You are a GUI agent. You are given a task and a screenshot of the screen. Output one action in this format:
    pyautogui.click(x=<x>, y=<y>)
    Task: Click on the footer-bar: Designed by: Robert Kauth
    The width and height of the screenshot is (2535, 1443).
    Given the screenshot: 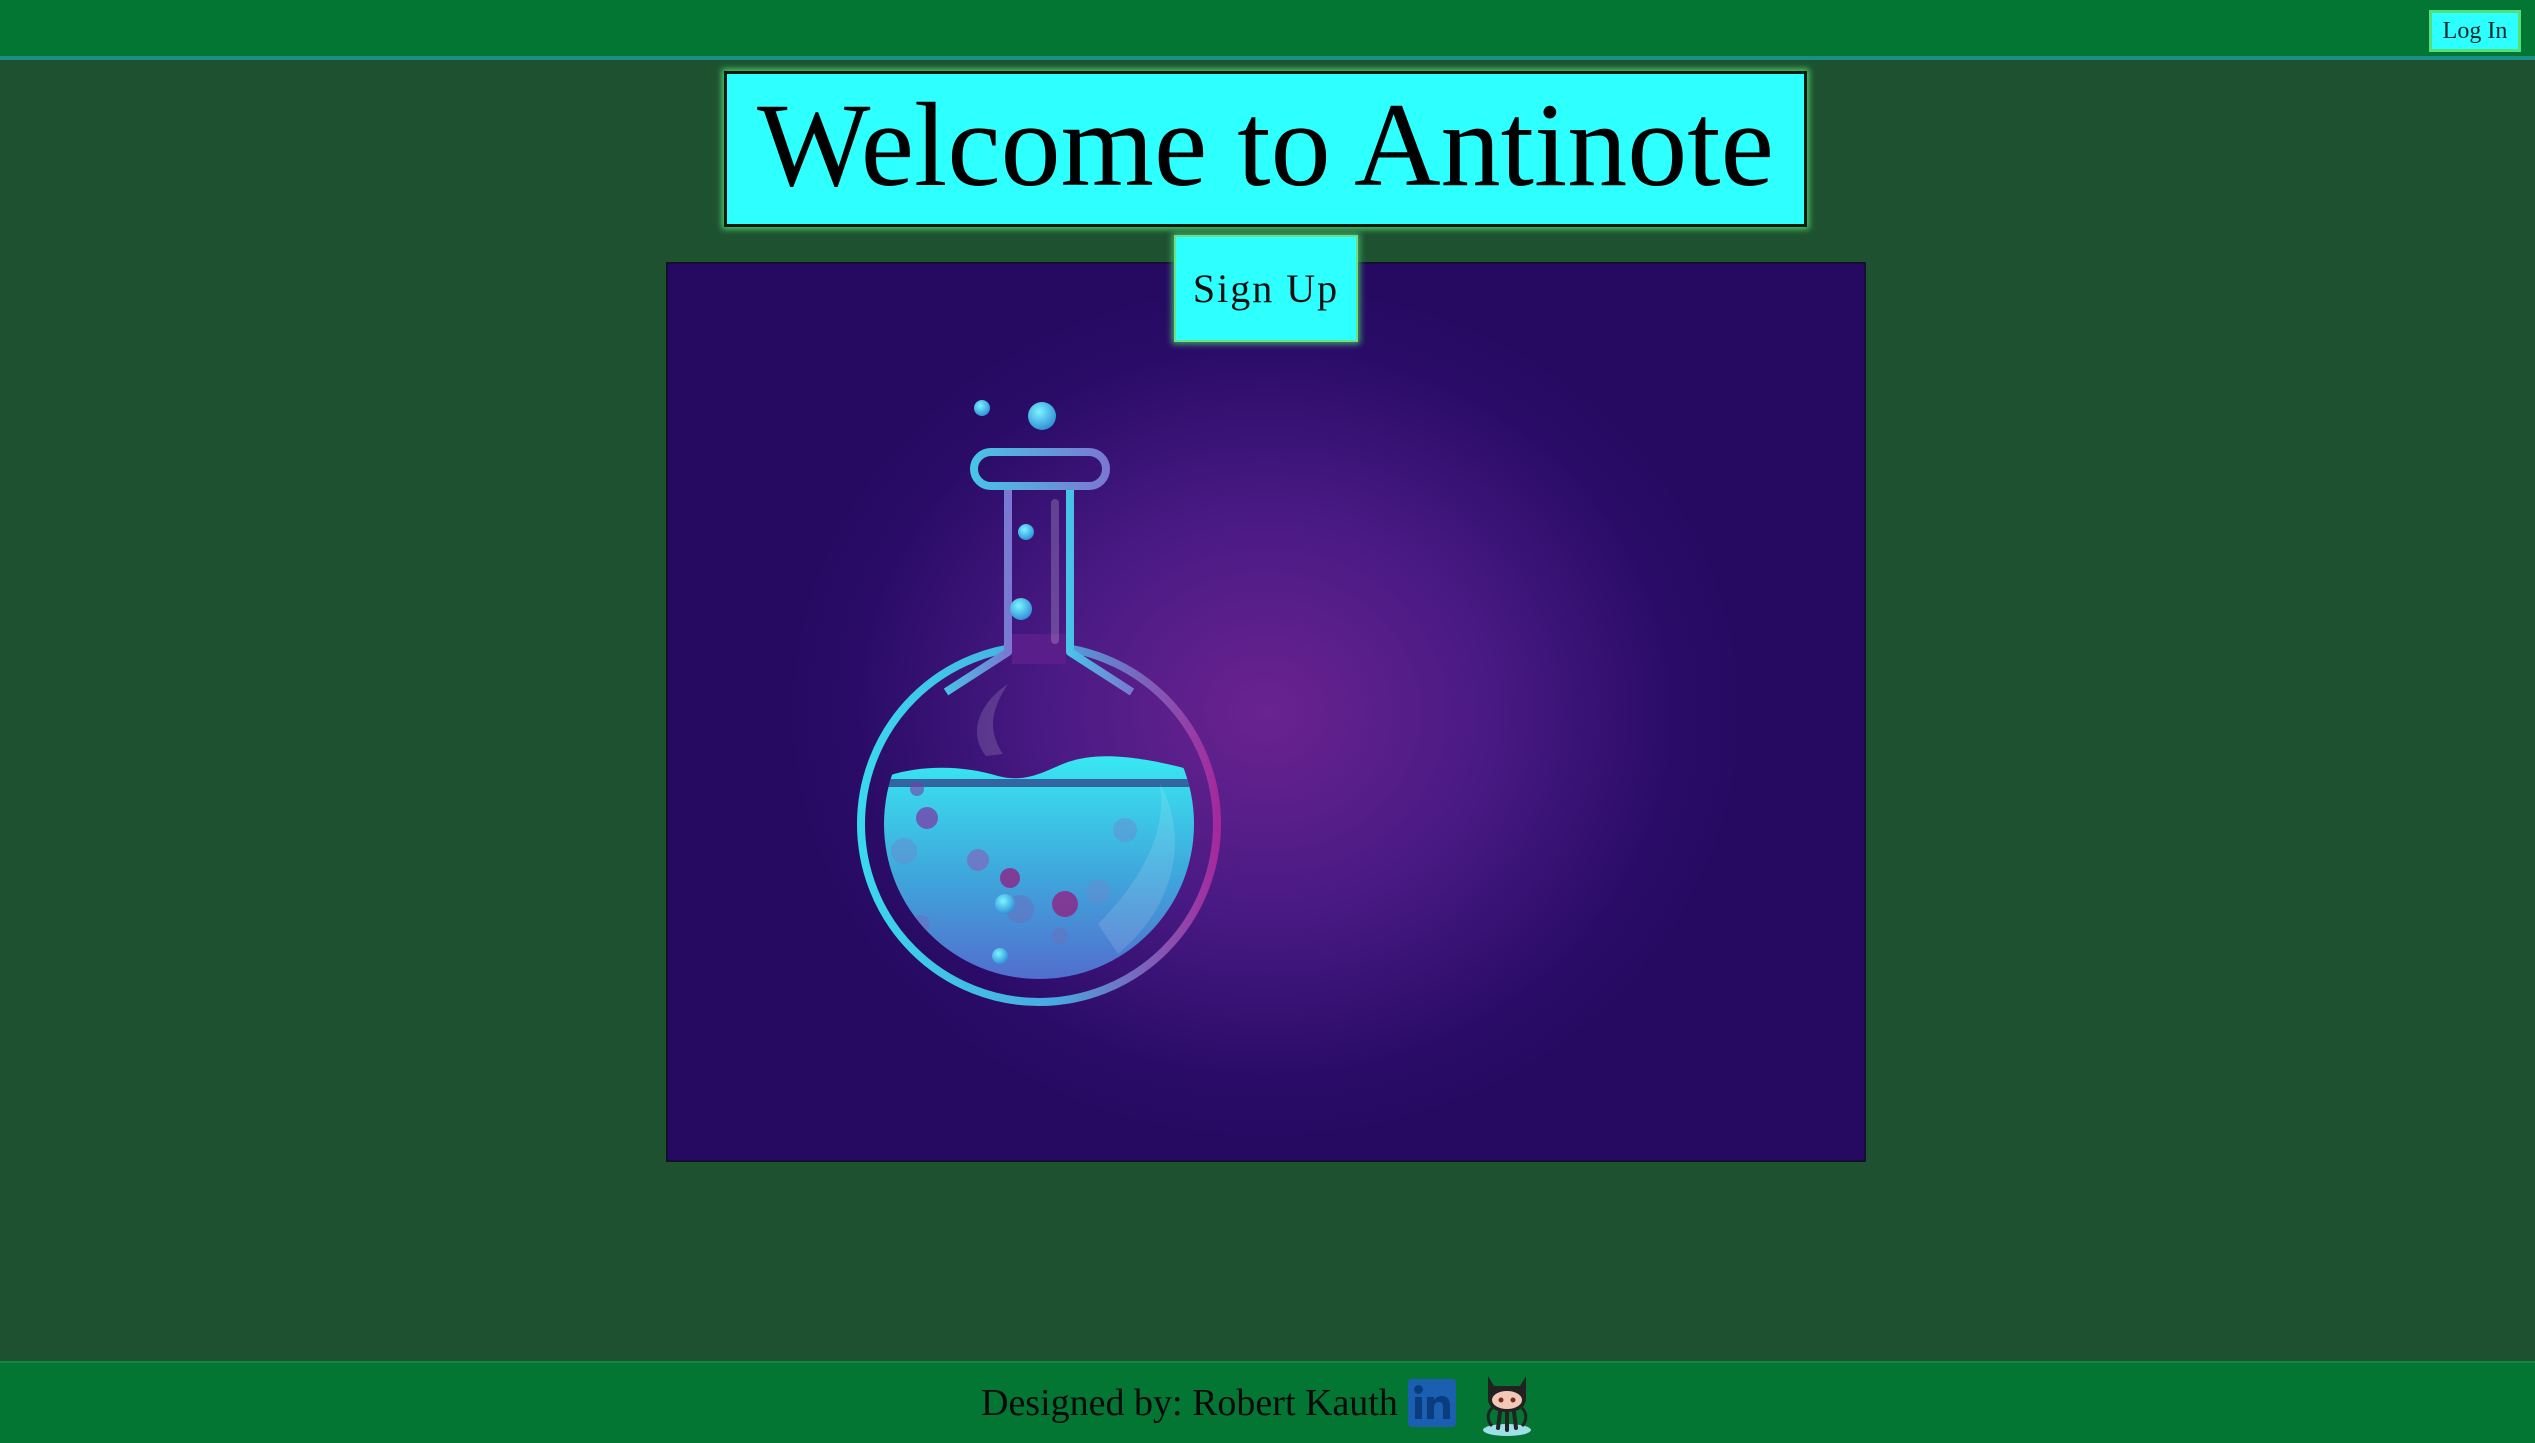 What is the action you would take?
    pyautogui.click(x=1267, y=1402)
    